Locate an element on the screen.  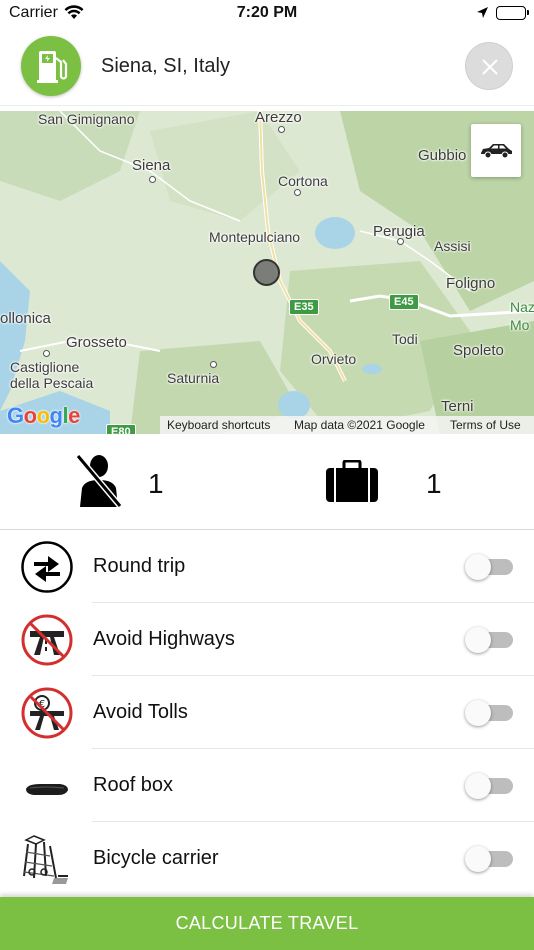
map-label-castiglione: Castiglione is located at coordinates (45, 367).